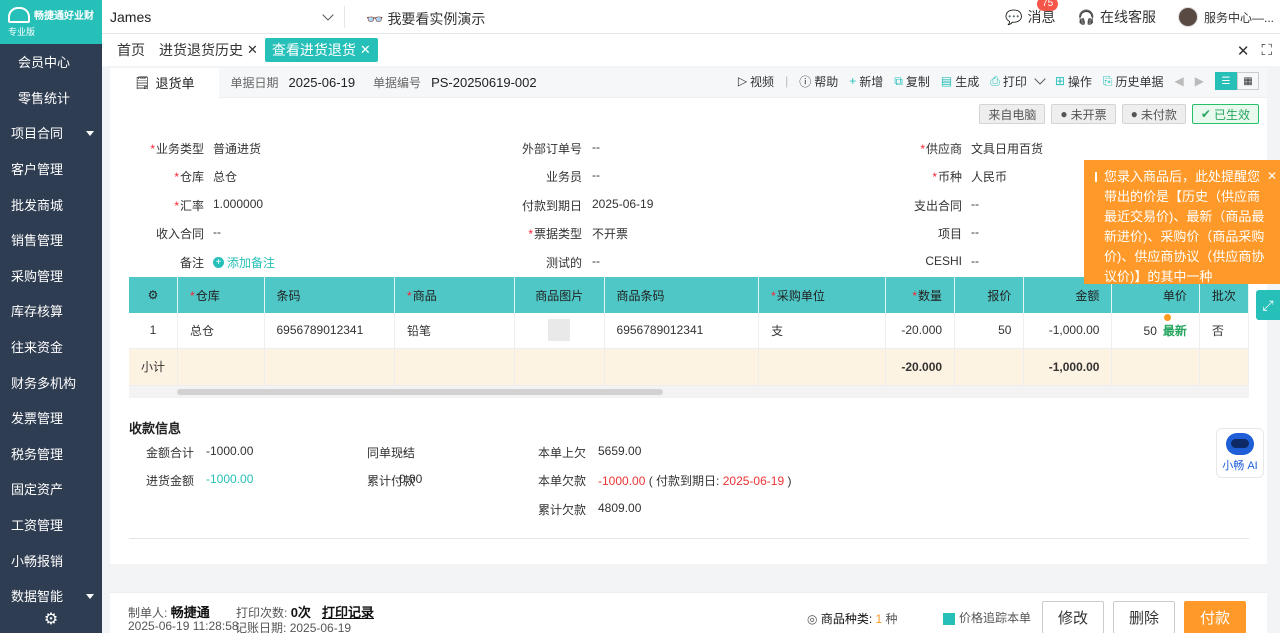 This screenshot has height=633, width=1280. What do you see at coordinates (559, 331) in the screenshot?
I see `cell-image` at bounding box center [559, 331].